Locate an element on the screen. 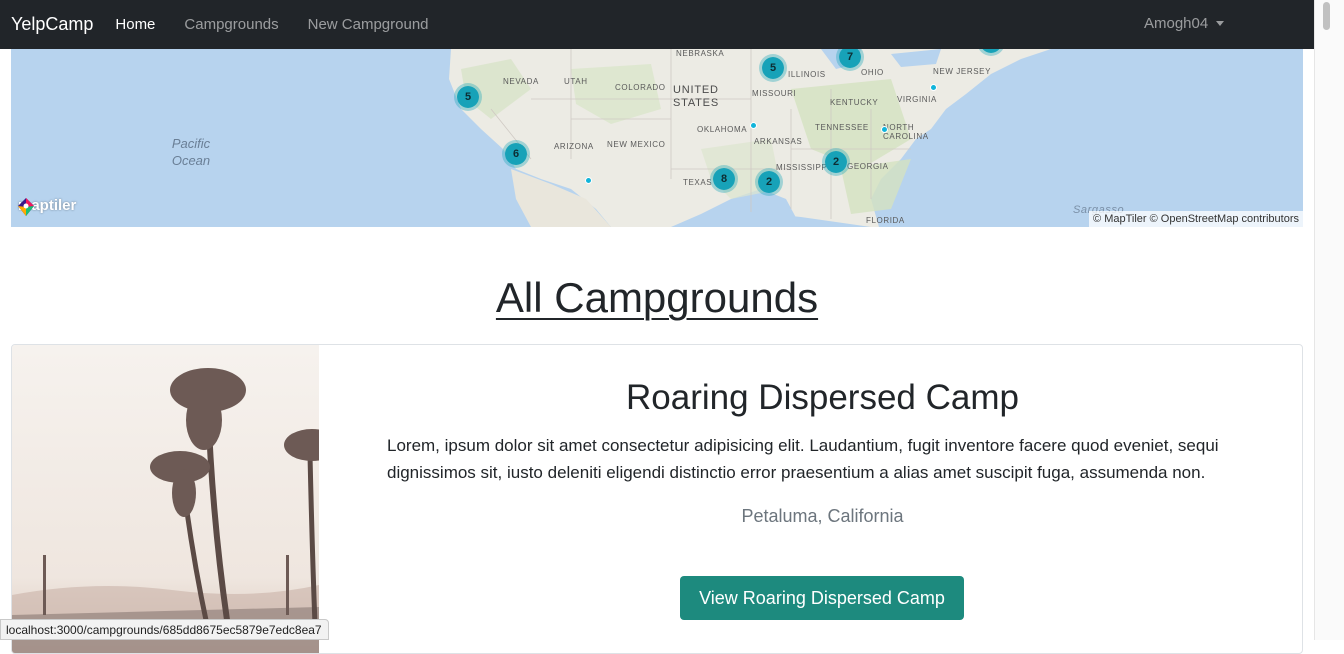  map-cluster: 8 is located at coordinates (724, 179).